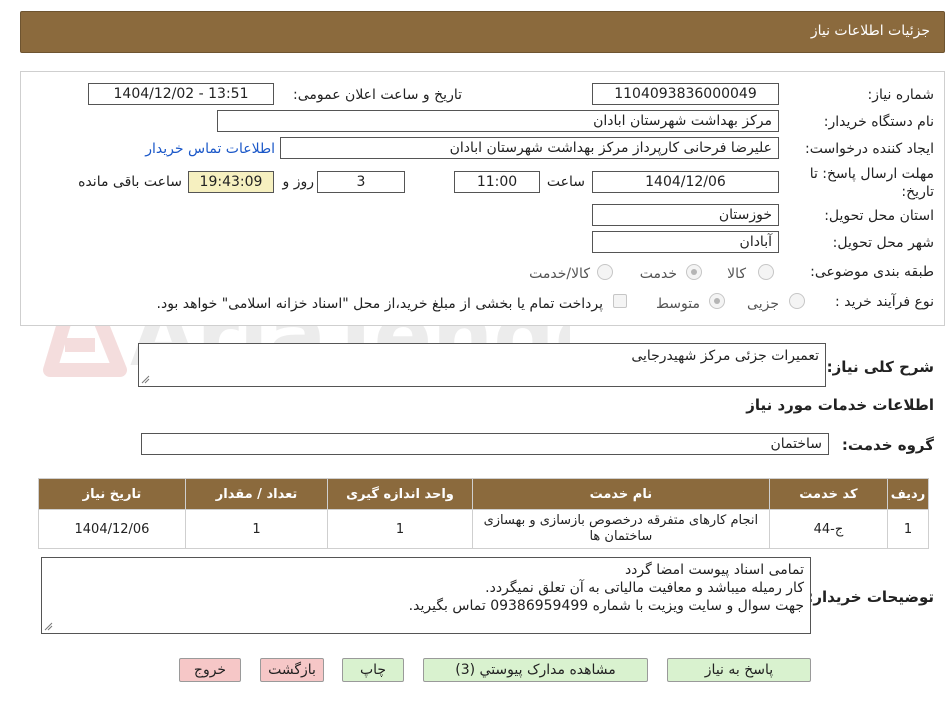 Image resolution: width=951 pixels, height=703 pixels. Describe the element at coordinates (872, 272) in the screenshot. I see `category-label: طبقه بندی موضوعی:` at that location.